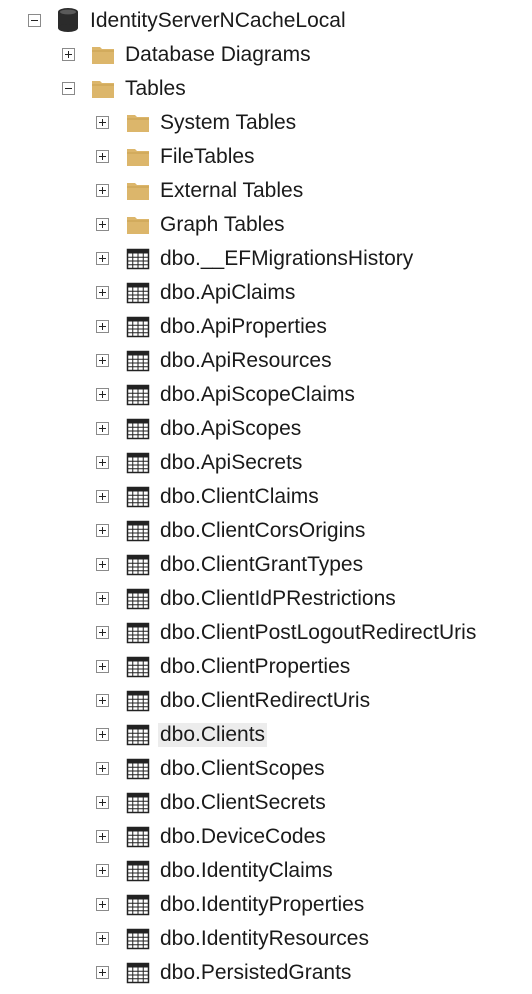 This screenshot has height=994, width=532. I want to click on table-label: dbo.ClientRedirectUris, so click(265, 701).